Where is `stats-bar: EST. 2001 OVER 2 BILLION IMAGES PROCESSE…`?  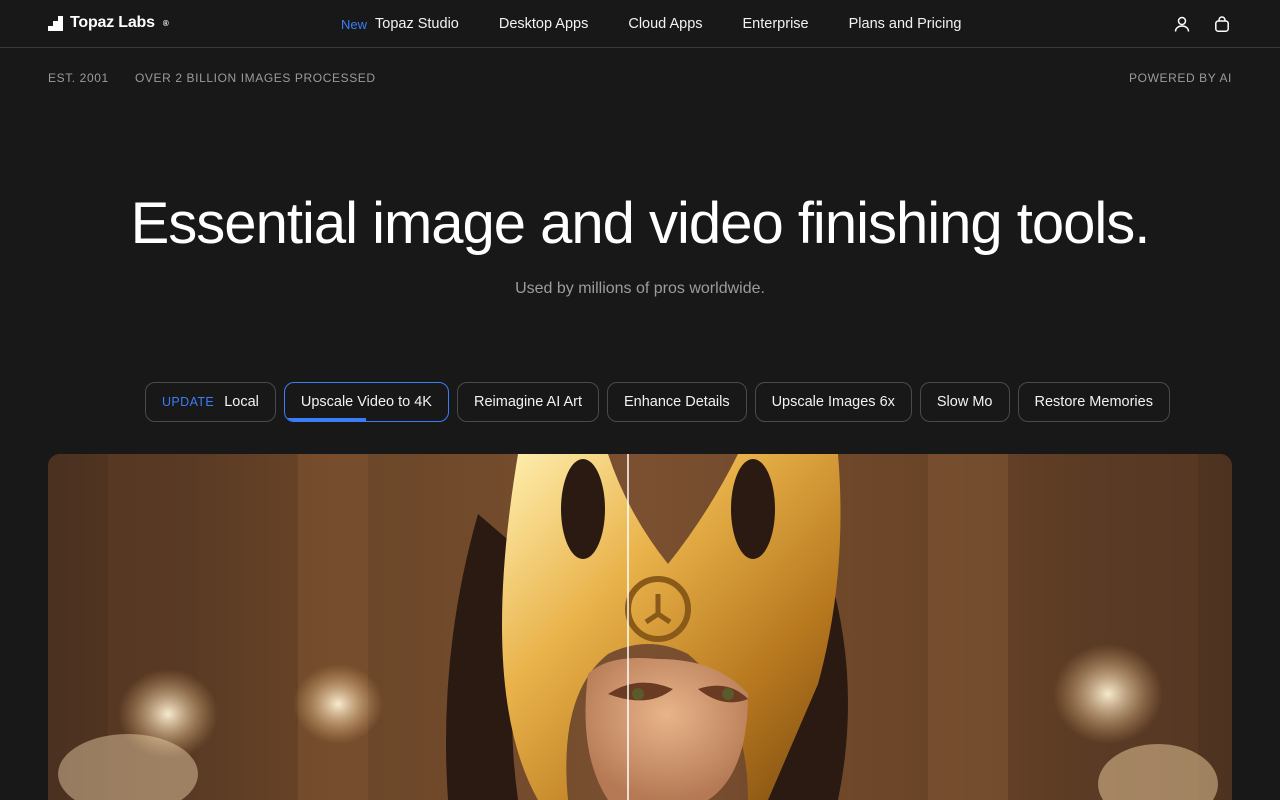 stats-bar: EST. 2001 OVER 2 BILLION IMAGES PROCESSE… is located at coordinates (640, 79).